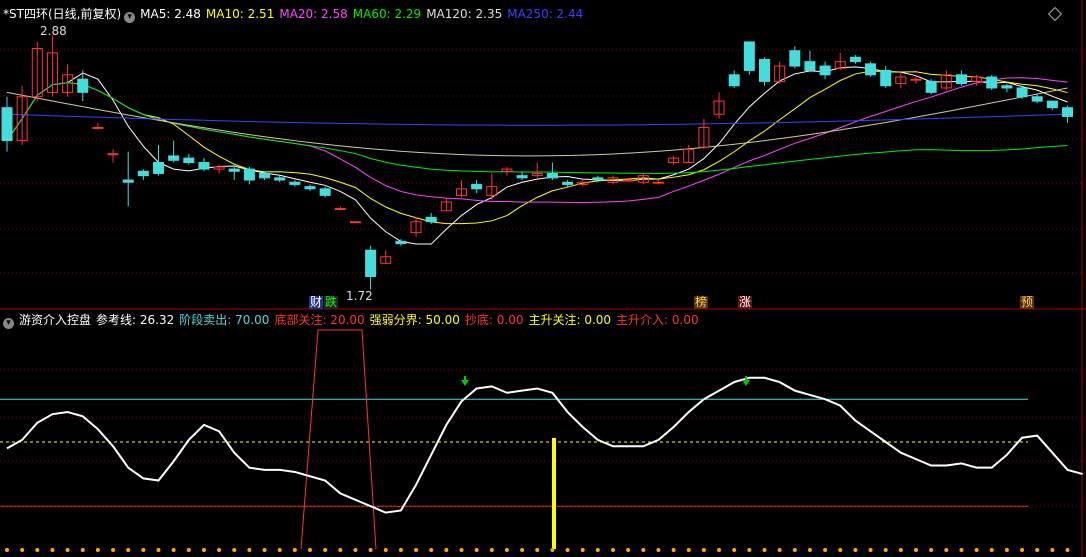  Describe the element at coordinates (545, 14) in the screenshot. I see `ma250-label: MA250: 2.44` at that location.